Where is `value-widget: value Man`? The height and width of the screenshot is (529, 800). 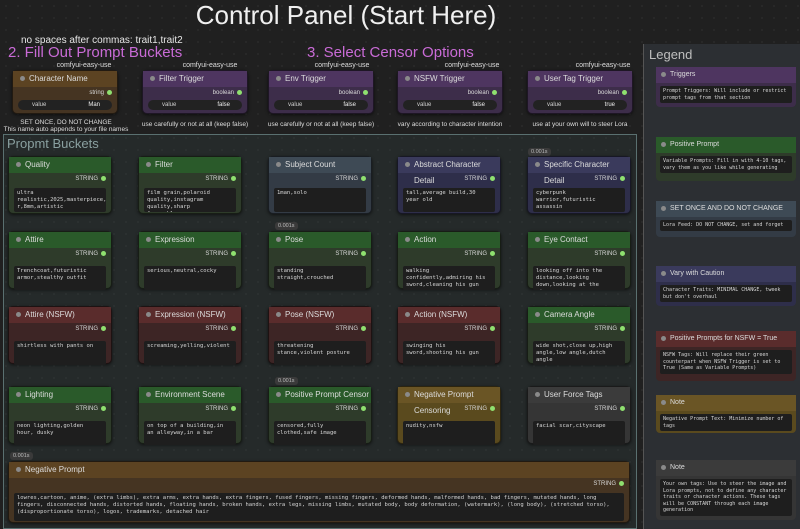
value-widget: value Man is located at coordinates (65, 105).